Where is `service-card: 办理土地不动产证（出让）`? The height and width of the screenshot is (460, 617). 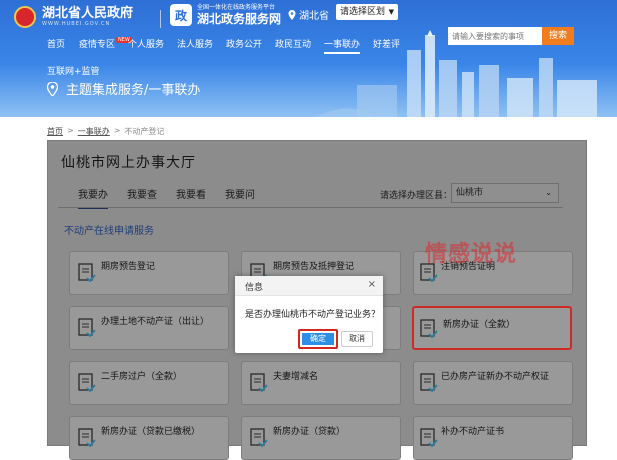
service-card: 办理土地不动产证（出让） is located at coordinates (149, 328).